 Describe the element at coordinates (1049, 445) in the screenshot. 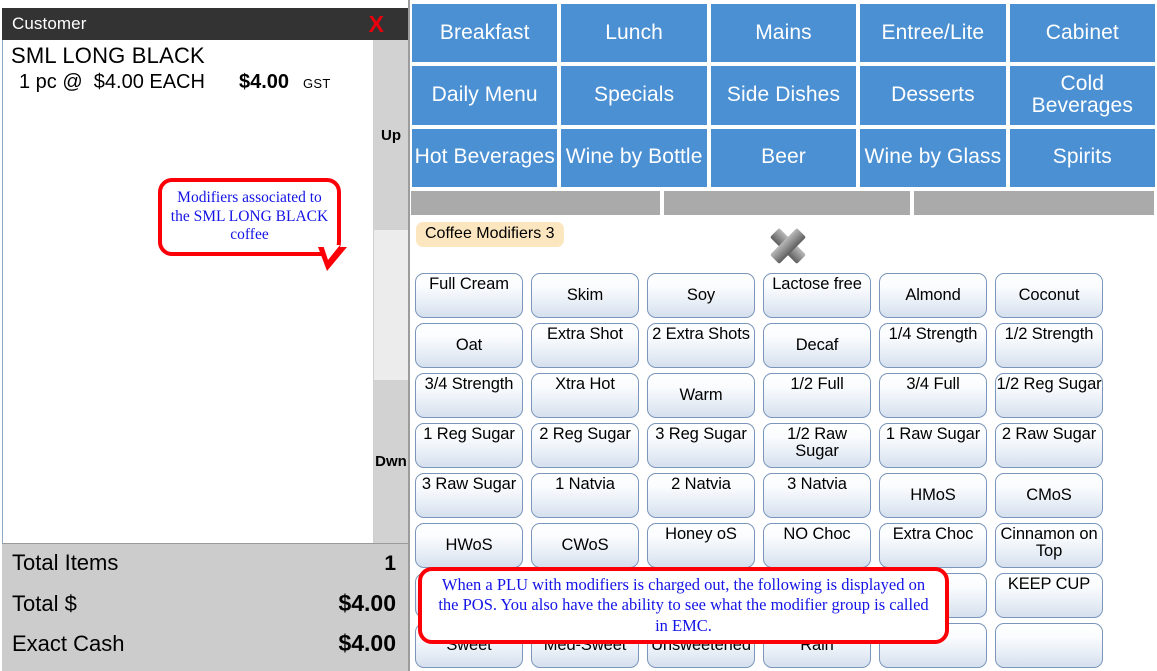

I see `modifier-button: 2 Raw Sugar` at that location.